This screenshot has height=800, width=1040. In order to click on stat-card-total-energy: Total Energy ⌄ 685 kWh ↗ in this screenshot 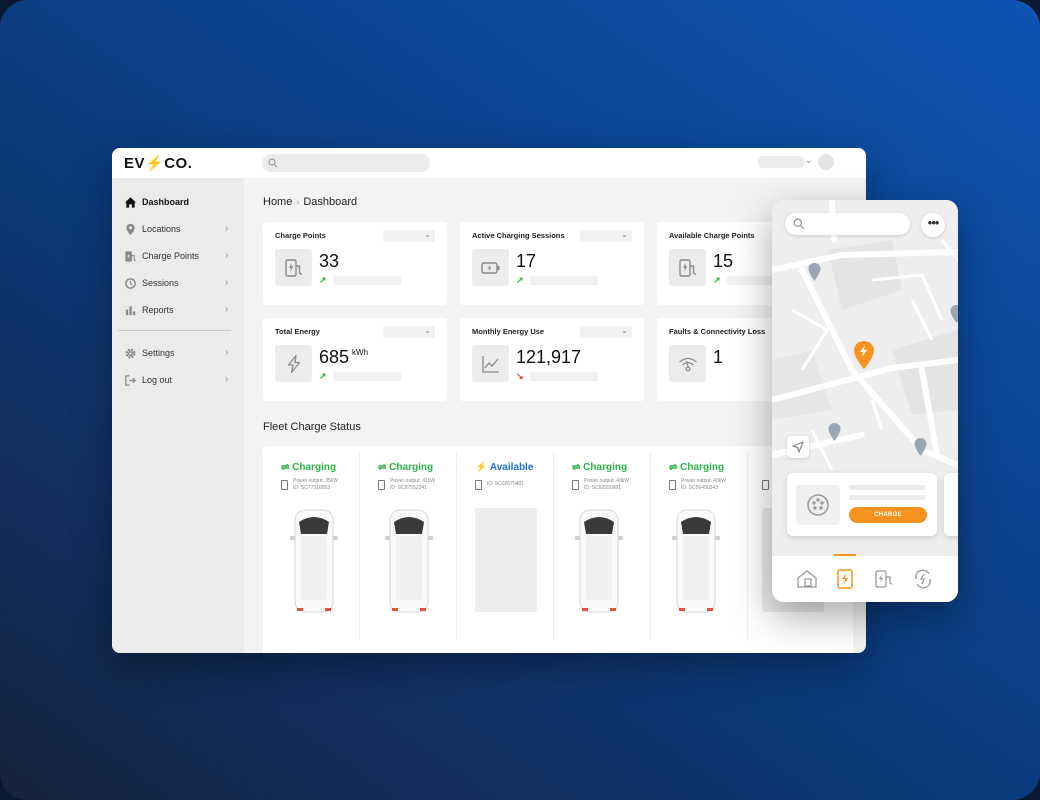, I will do `click(355, 359)`.